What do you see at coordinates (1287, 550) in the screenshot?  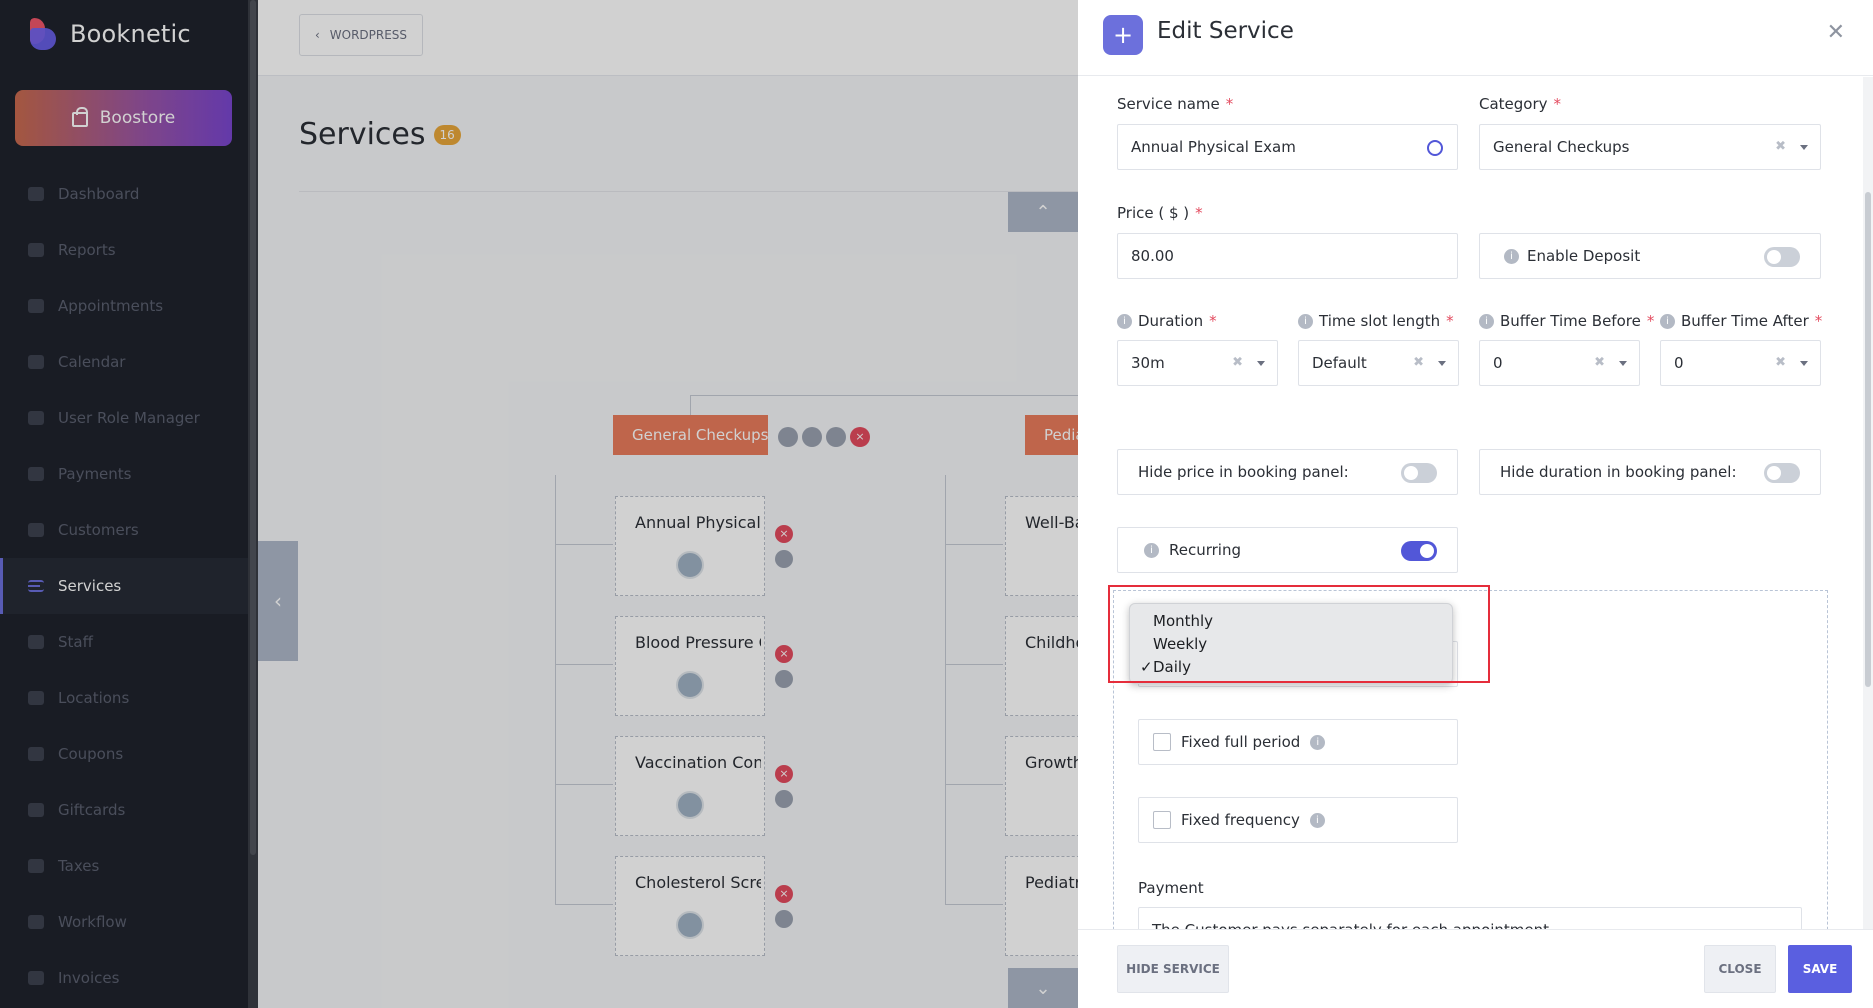 I see `recurring-row: i Recurring` at bounding box center [1287, 550].